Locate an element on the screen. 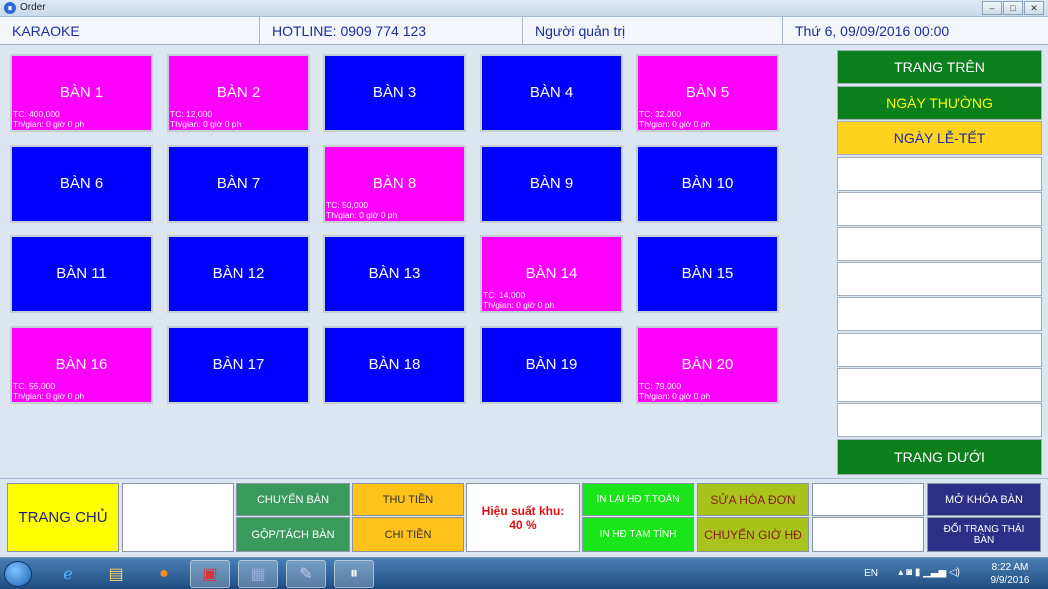 The image size is (1048, 589). hotline: HOTLINE: 0909 774 123 is located at coordinates (391, 31).